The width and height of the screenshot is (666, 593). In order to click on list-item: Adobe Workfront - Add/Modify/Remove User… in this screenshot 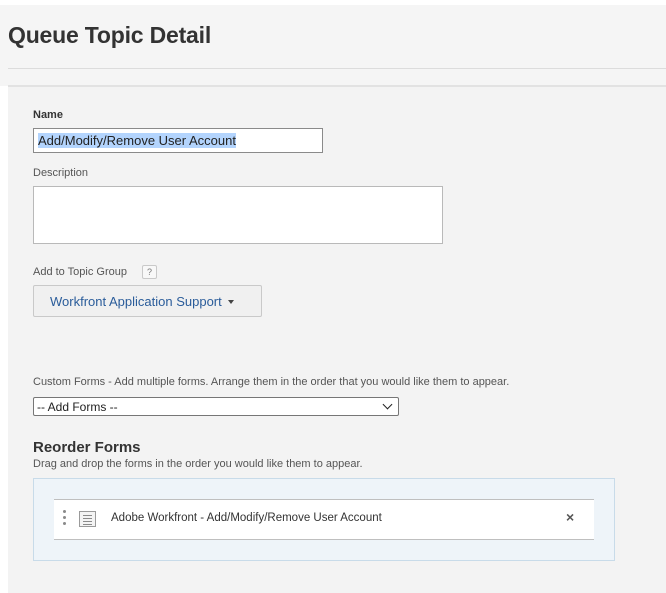, I will do `click(324, 519)`.